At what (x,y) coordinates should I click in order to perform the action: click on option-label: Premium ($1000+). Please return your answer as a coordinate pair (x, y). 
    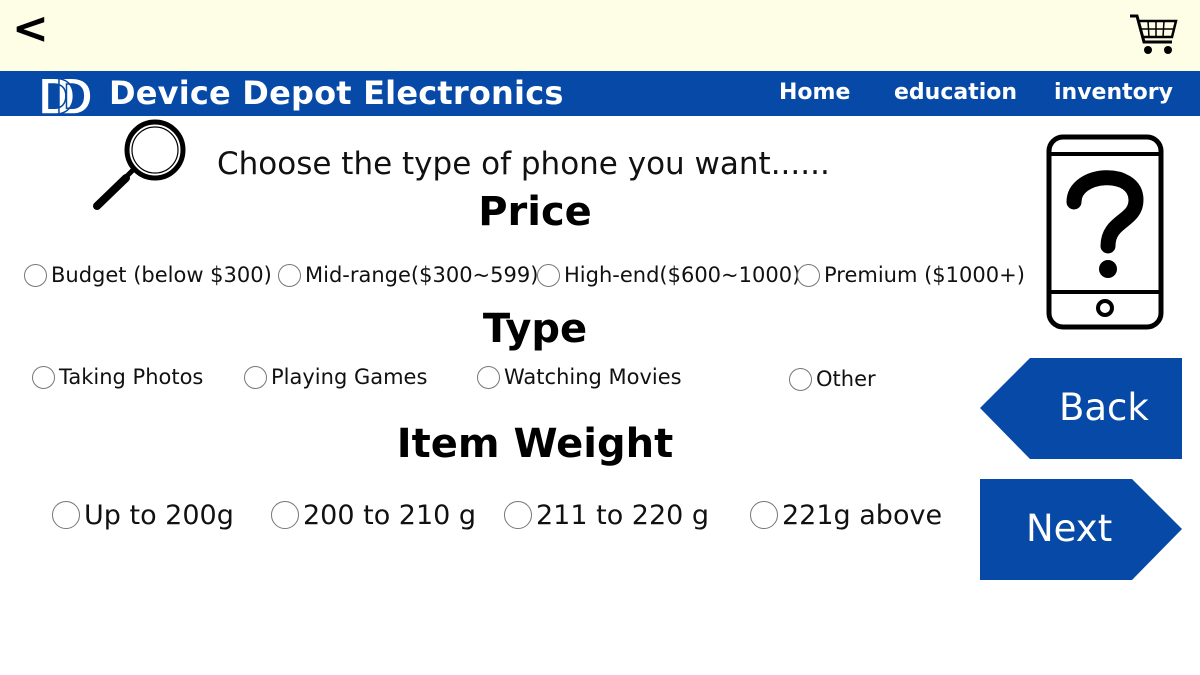
    Looking at the image, I should click on (924, 275).